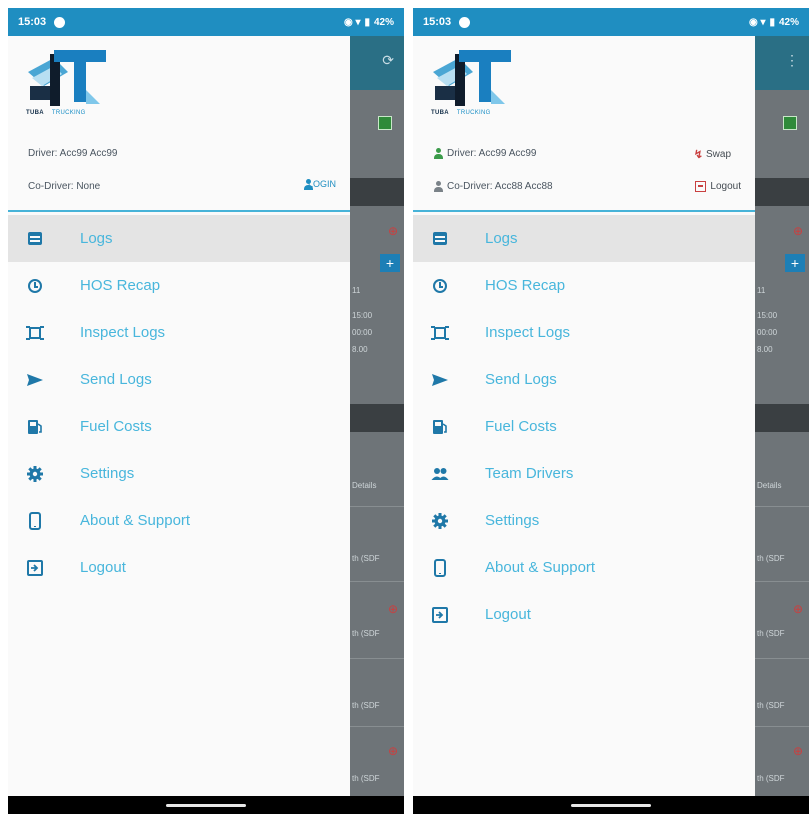 Image resolution: width=809 pixels, height=814 pixels. Describe the element at coordinates (388, 60) in the screenshot. I see `refresh-icon: ⟳` at that location.